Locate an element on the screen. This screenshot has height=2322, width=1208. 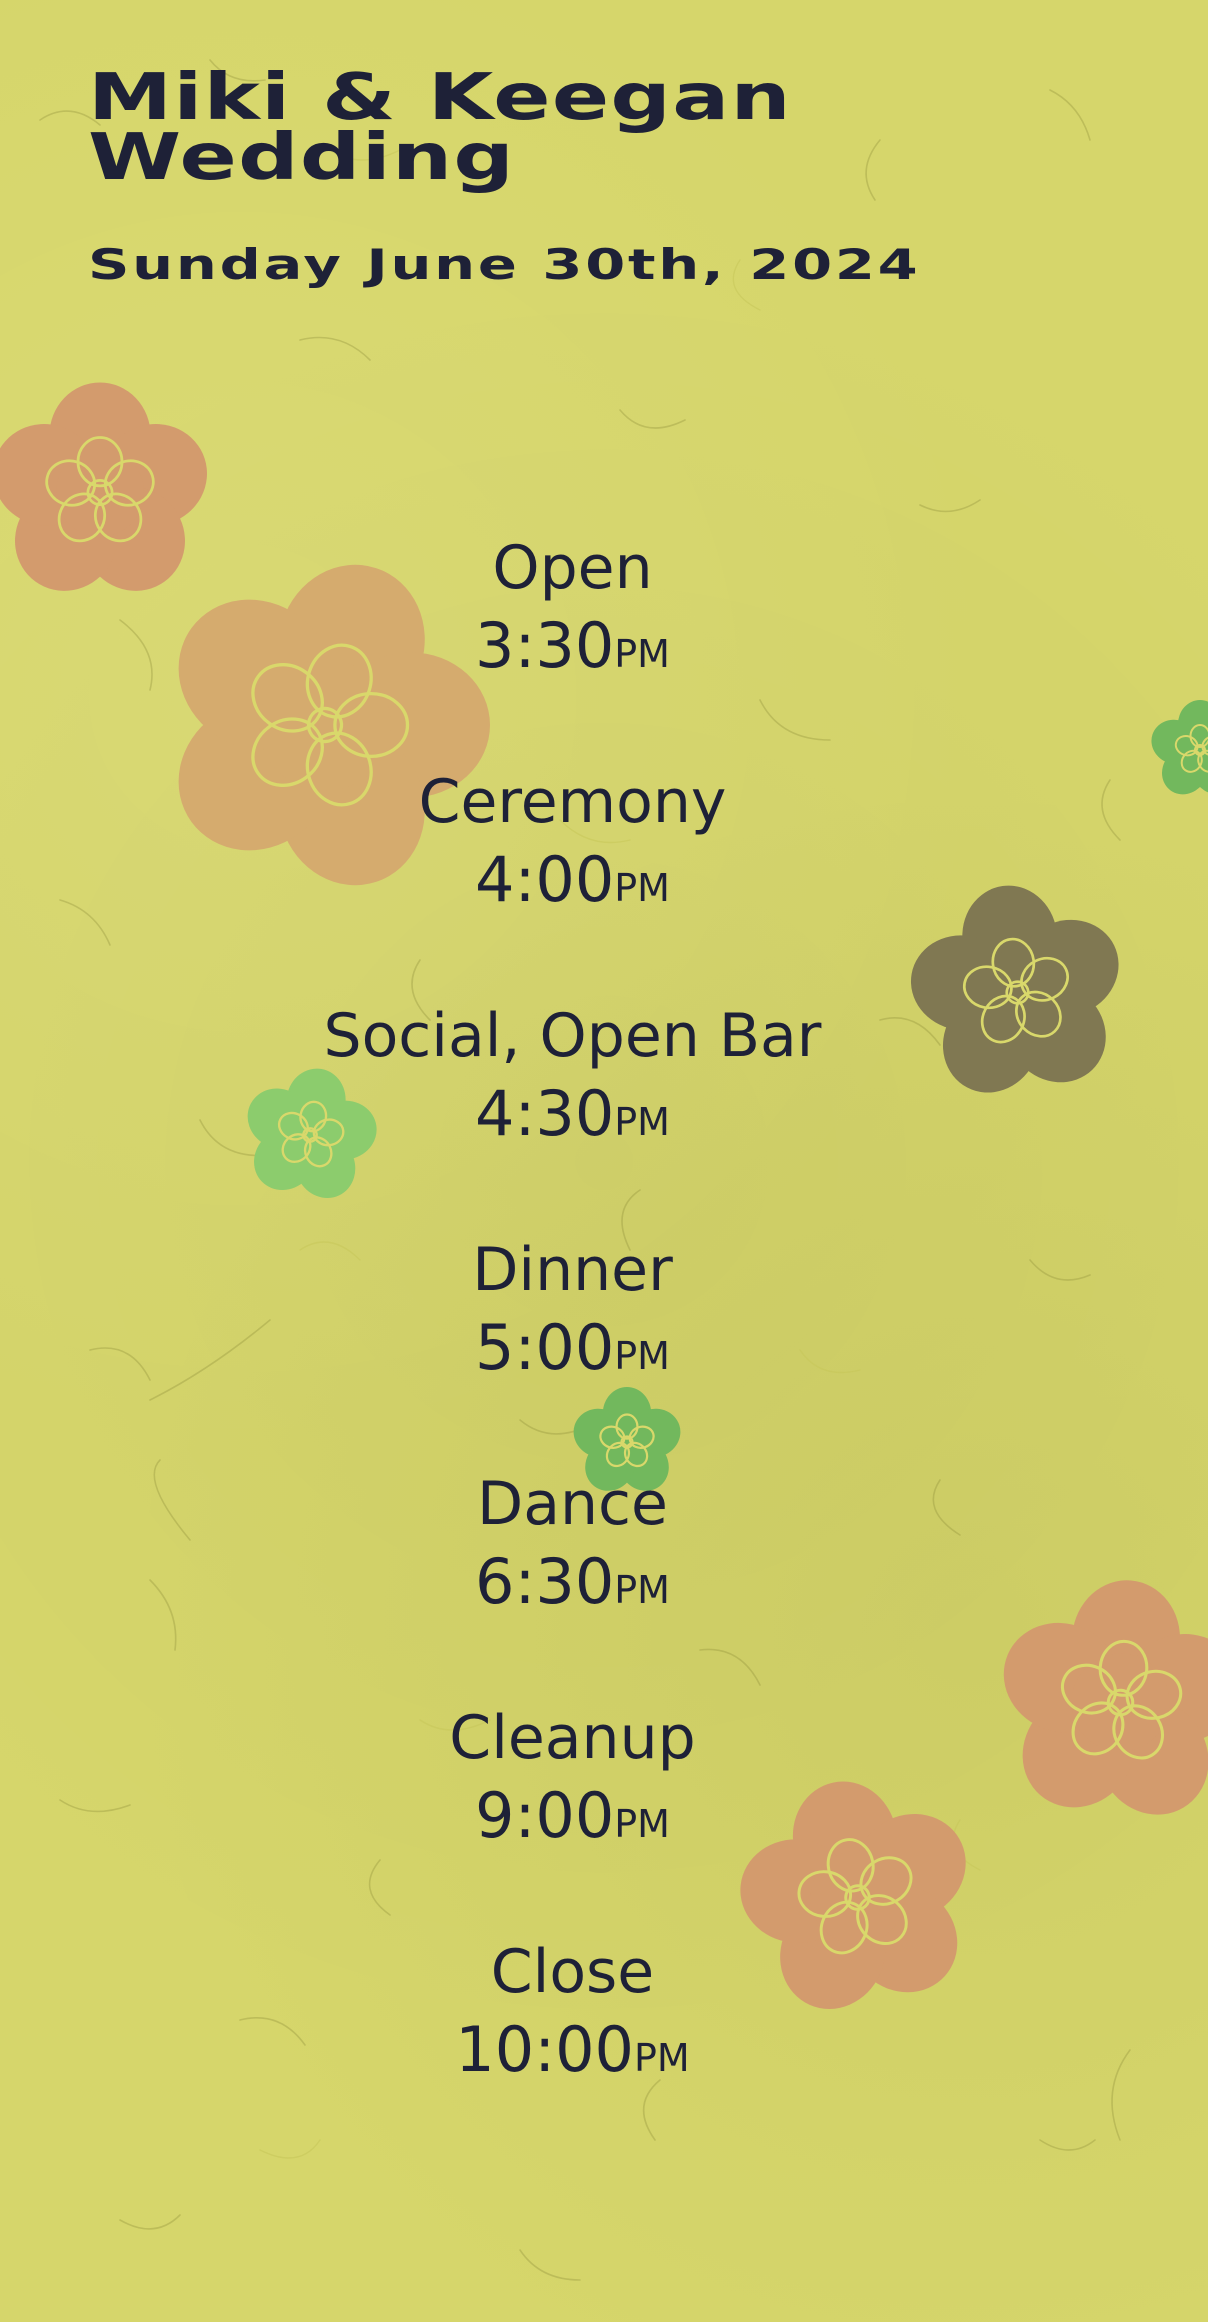
event-time: 9:00PM is located at coordinates (572, 1815).